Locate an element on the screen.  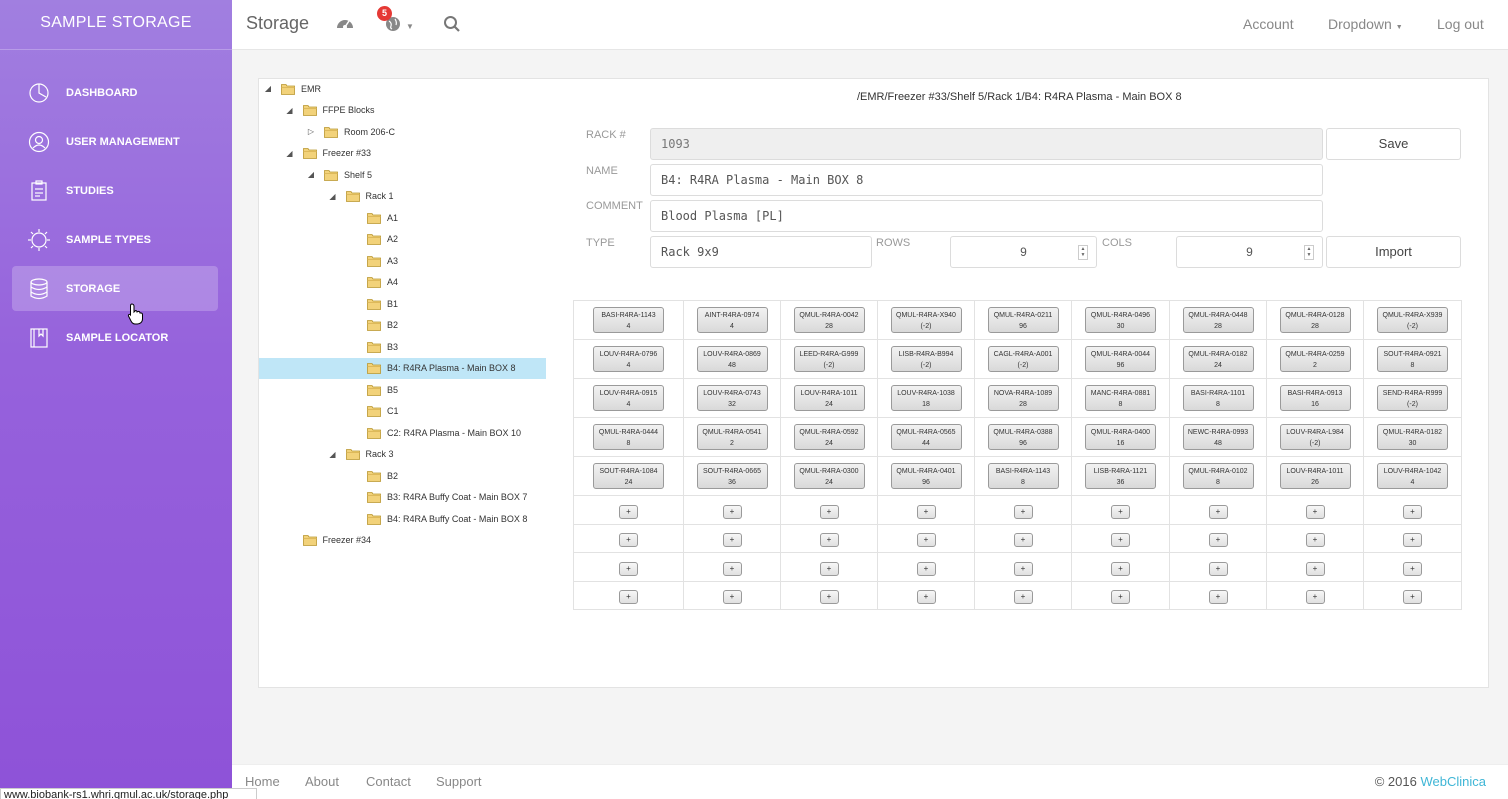
rows-stepper: 9 ▲ ▼ is located at coordinates (1023, 252).